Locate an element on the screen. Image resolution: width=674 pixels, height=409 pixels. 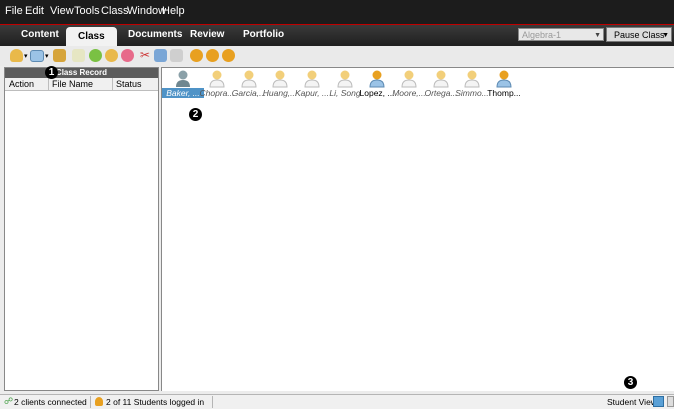
menu-window: Window is located at coordinates (146, 11).